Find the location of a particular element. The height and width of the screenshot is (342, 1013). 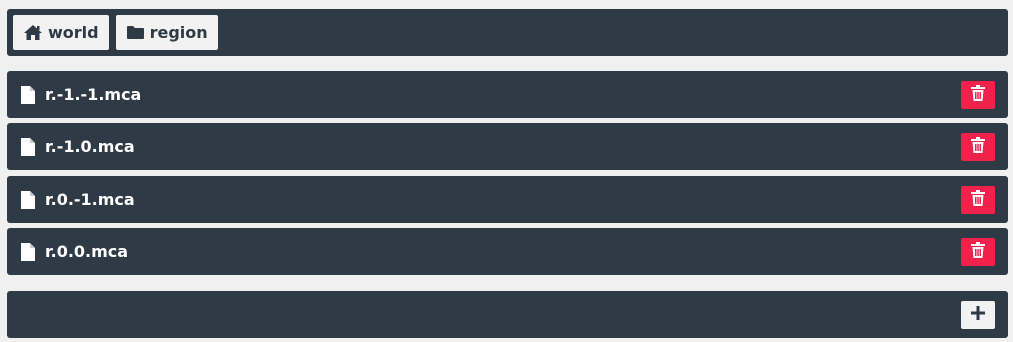

breadcrumb-world: world is located at coordinates (61, 32).